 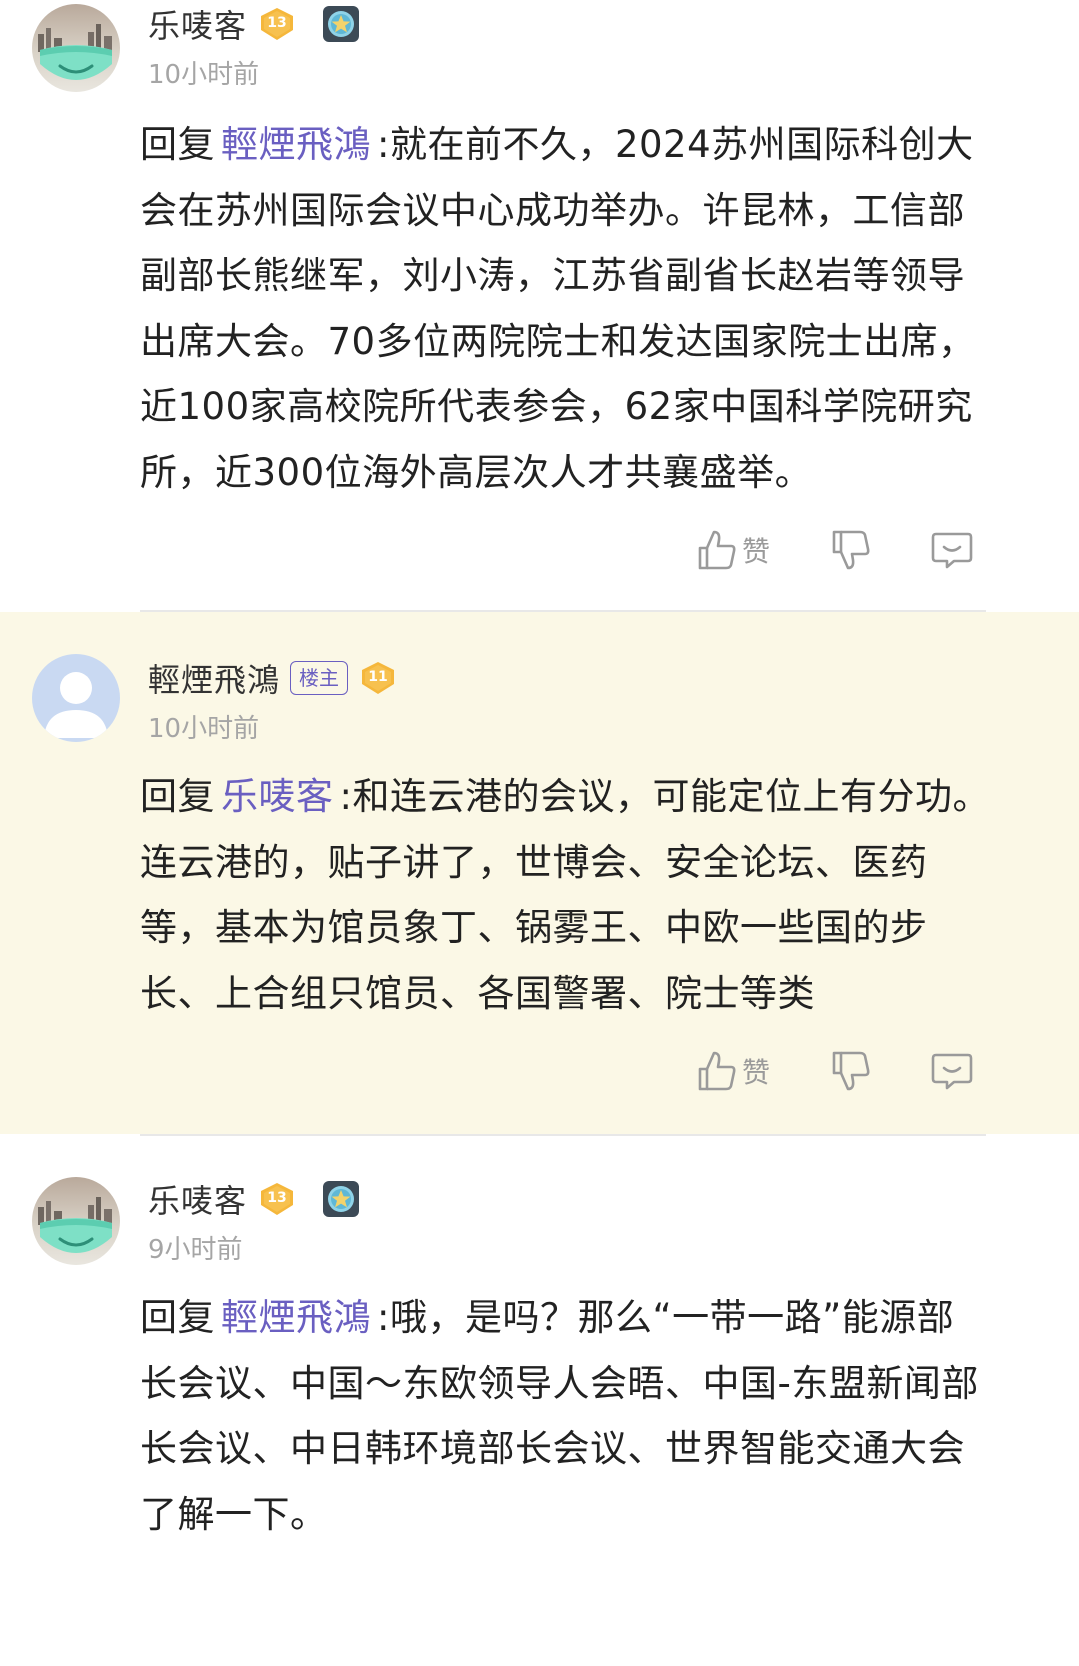 I want to click on owner-tag: 楼主, so click(x=319, y=678).